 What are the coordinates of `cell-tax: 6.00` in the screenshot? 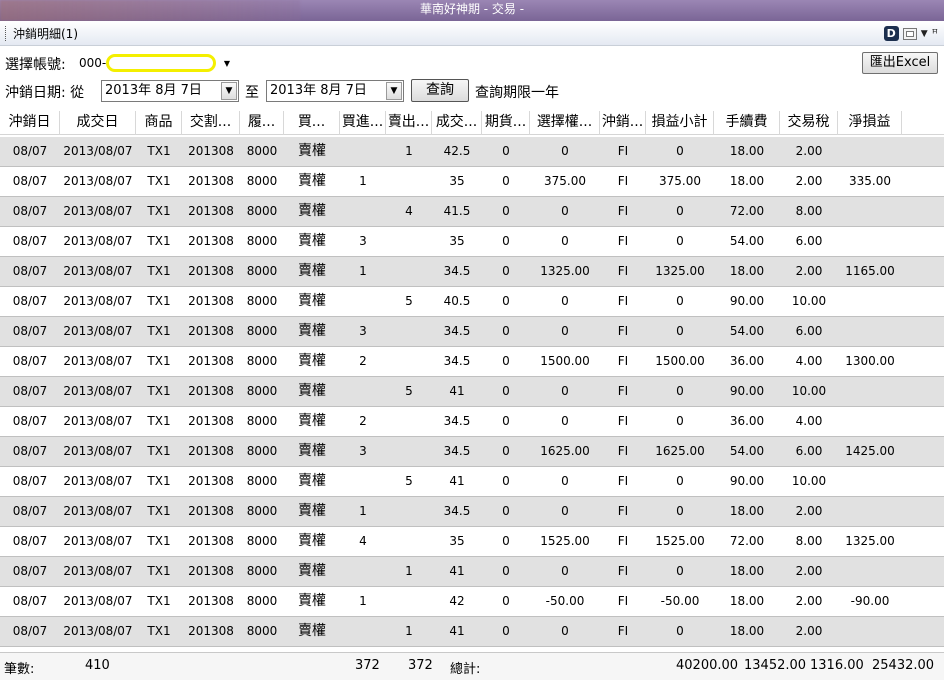 It's located at (809, 241).